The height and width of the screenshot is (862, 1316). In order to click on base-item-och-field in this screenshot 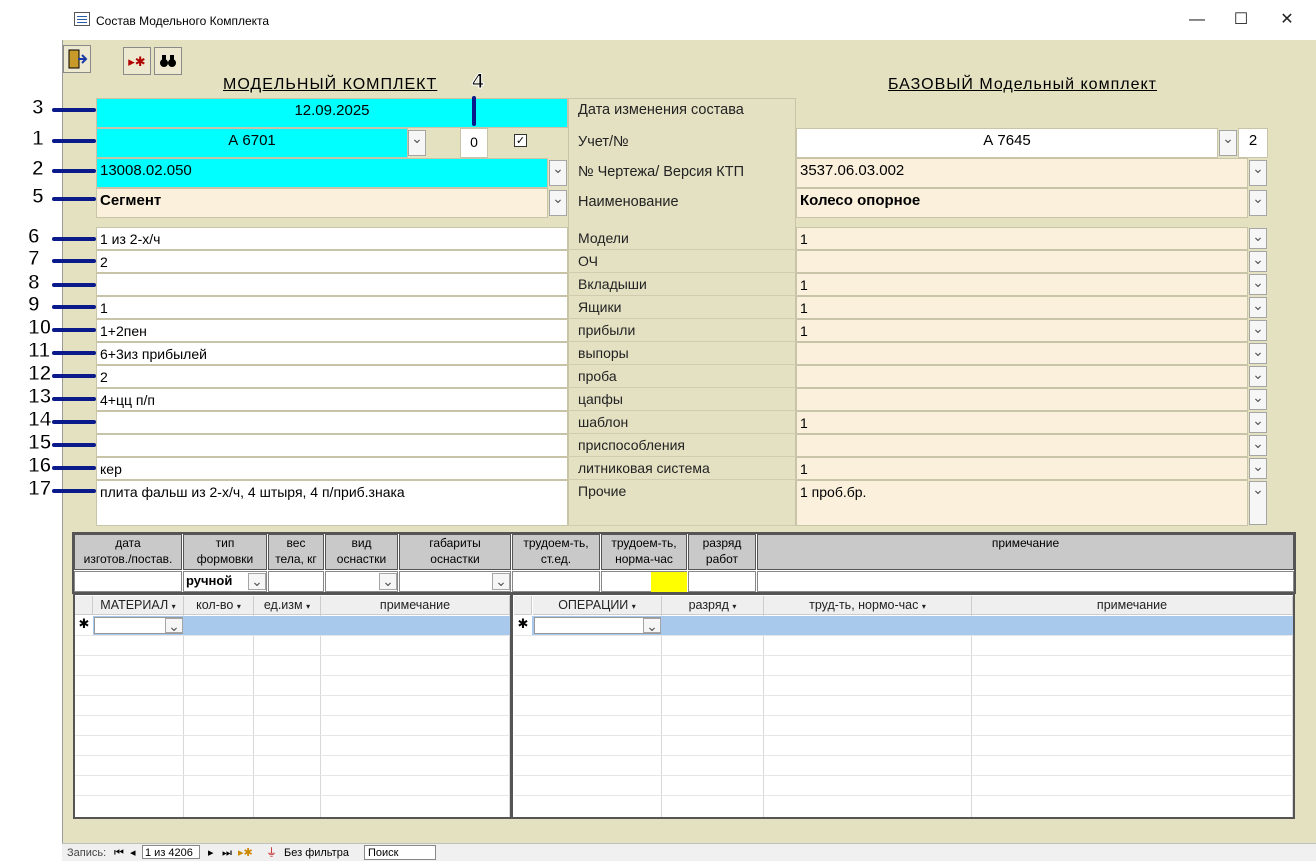, I will do `click(1022, 261)`.